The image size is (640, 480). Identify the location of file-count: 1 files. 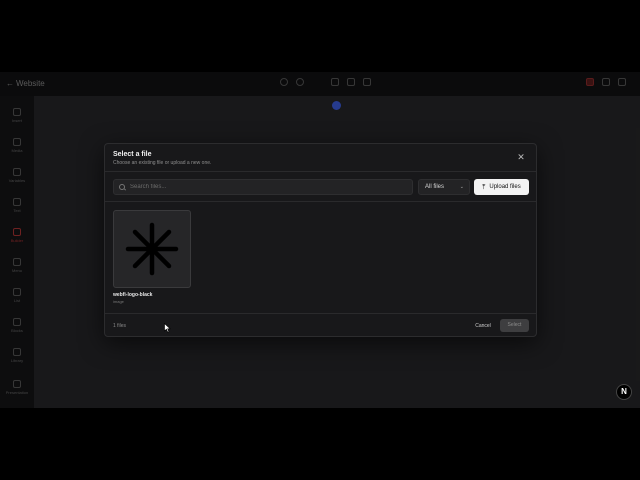
(120, 326).